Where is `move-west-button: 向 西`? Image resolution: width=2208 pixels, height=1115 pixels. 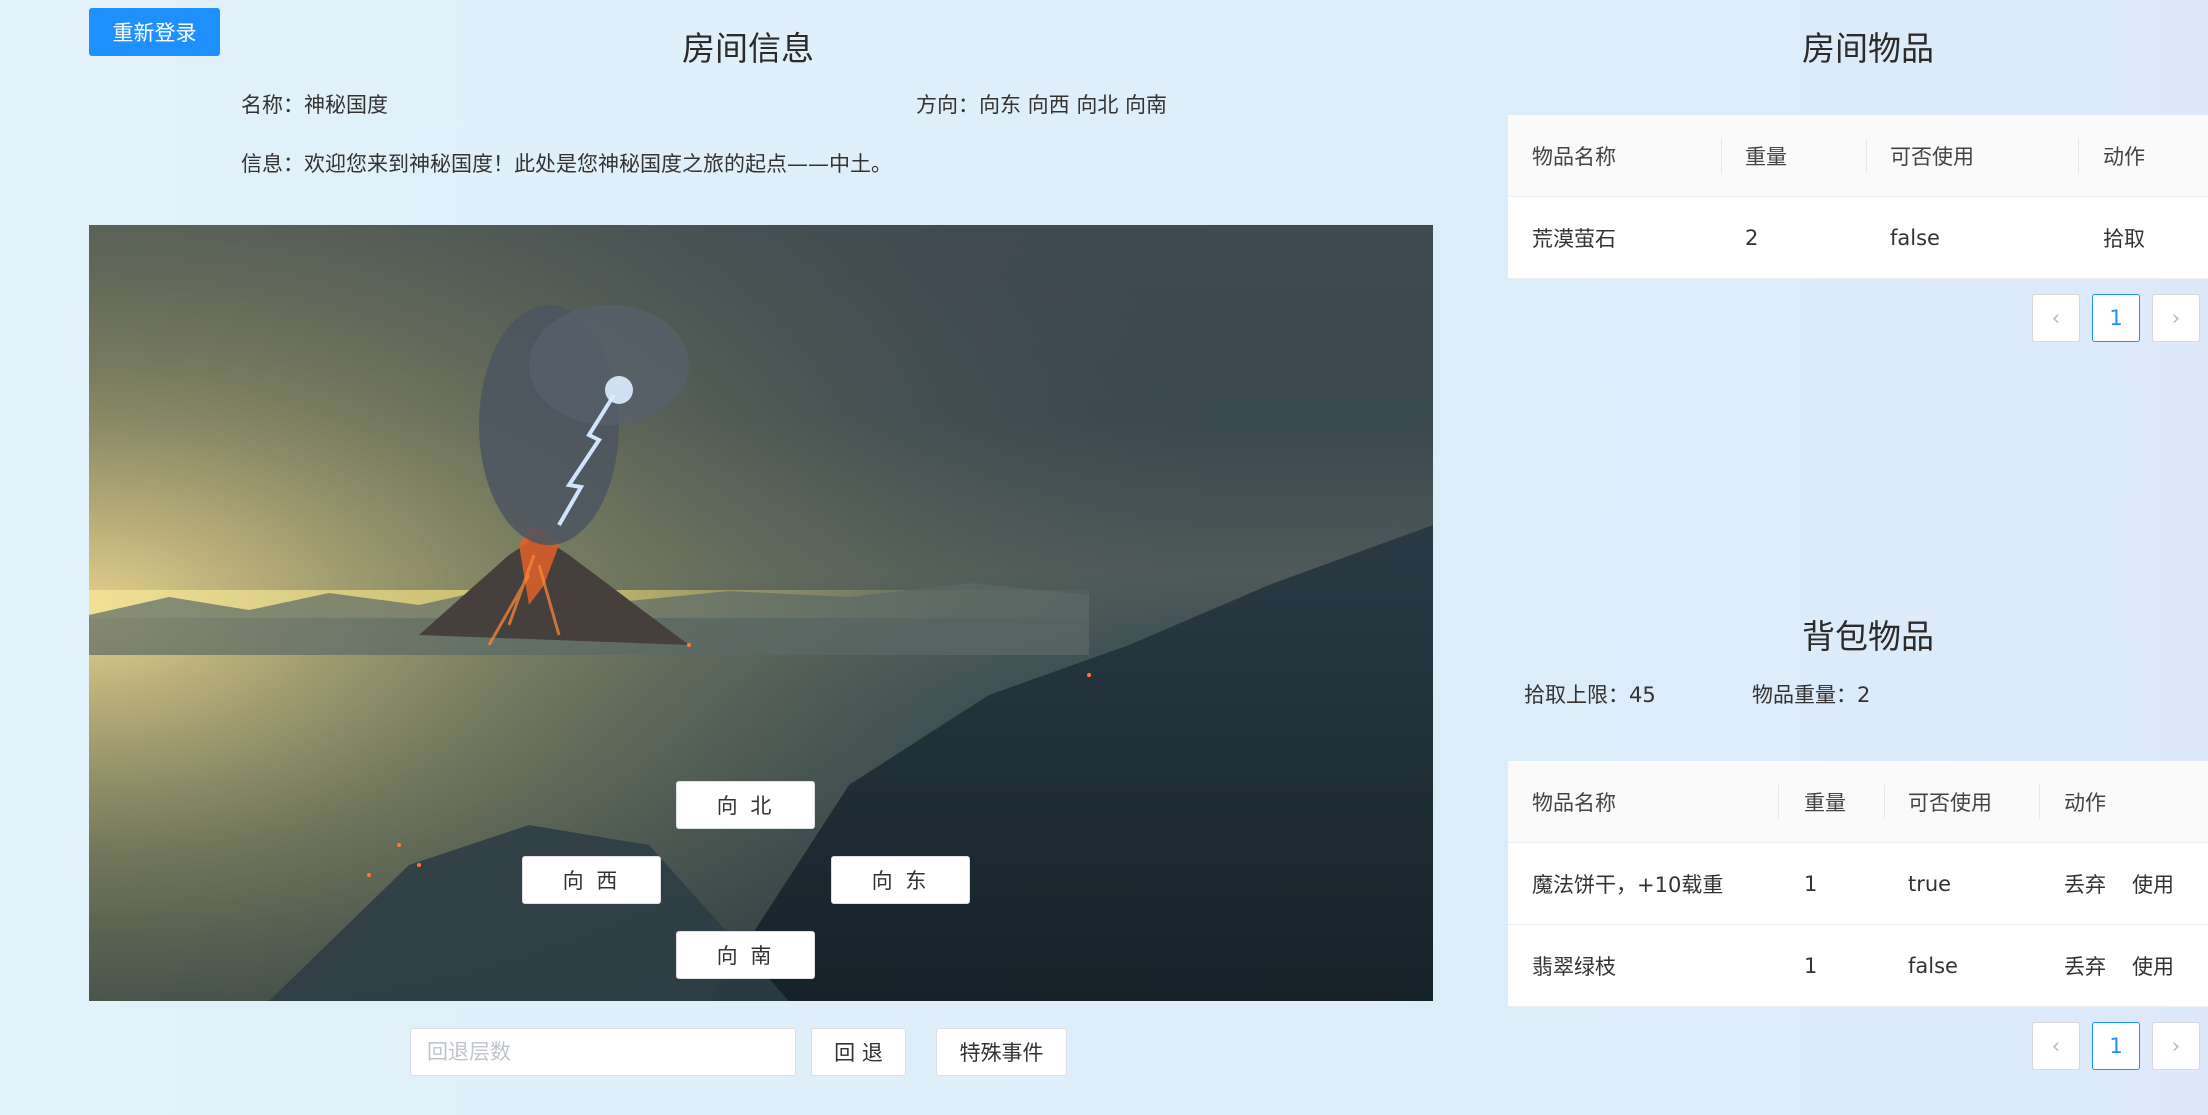 move-west-button: 向 西 is located at coordinates (591, 880).